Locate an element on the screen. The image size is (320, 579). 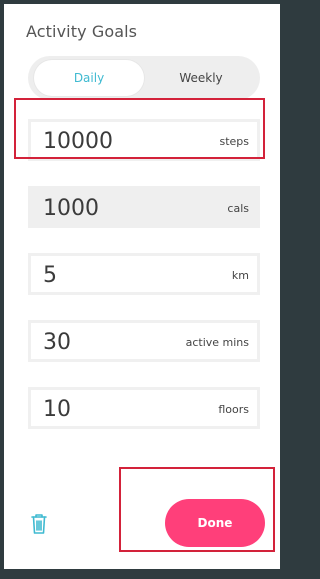
done-button: Done is located at coordinates (215, 523).